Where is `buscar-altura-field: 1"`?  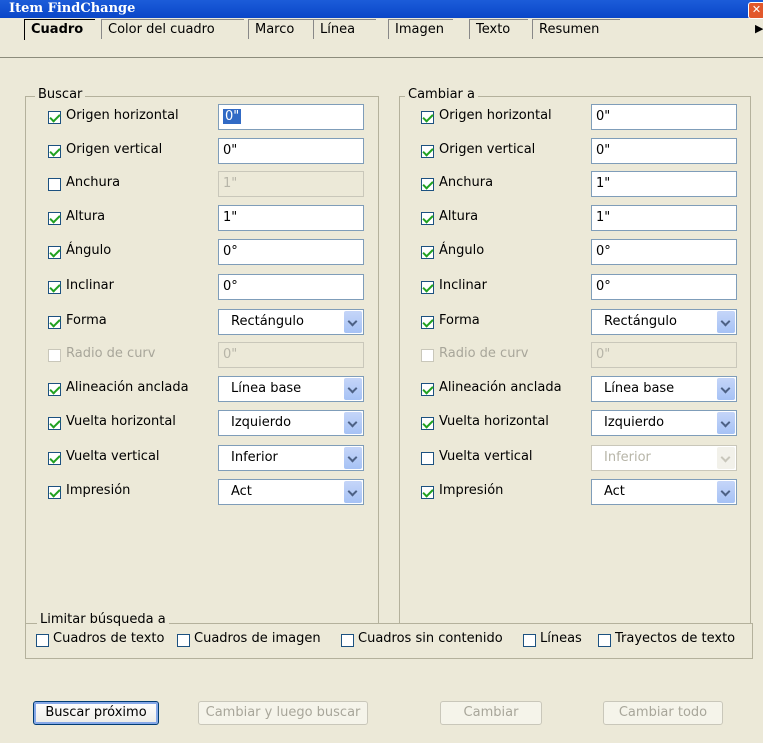 buscar-altura-field: 1" is located at coordinates (291, 218).